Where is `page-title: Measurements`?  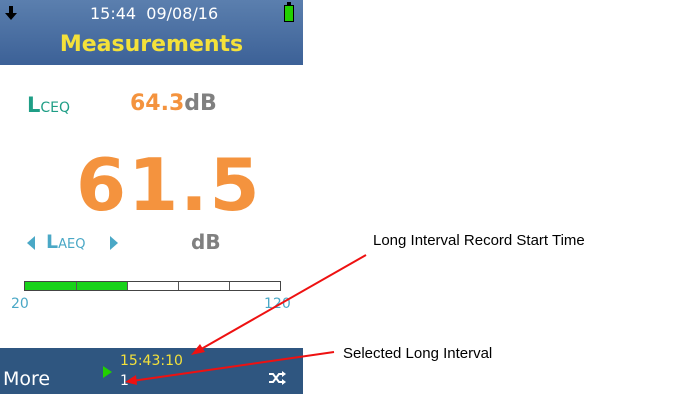
page-title: Measurements is located at coordinates (151, 44).